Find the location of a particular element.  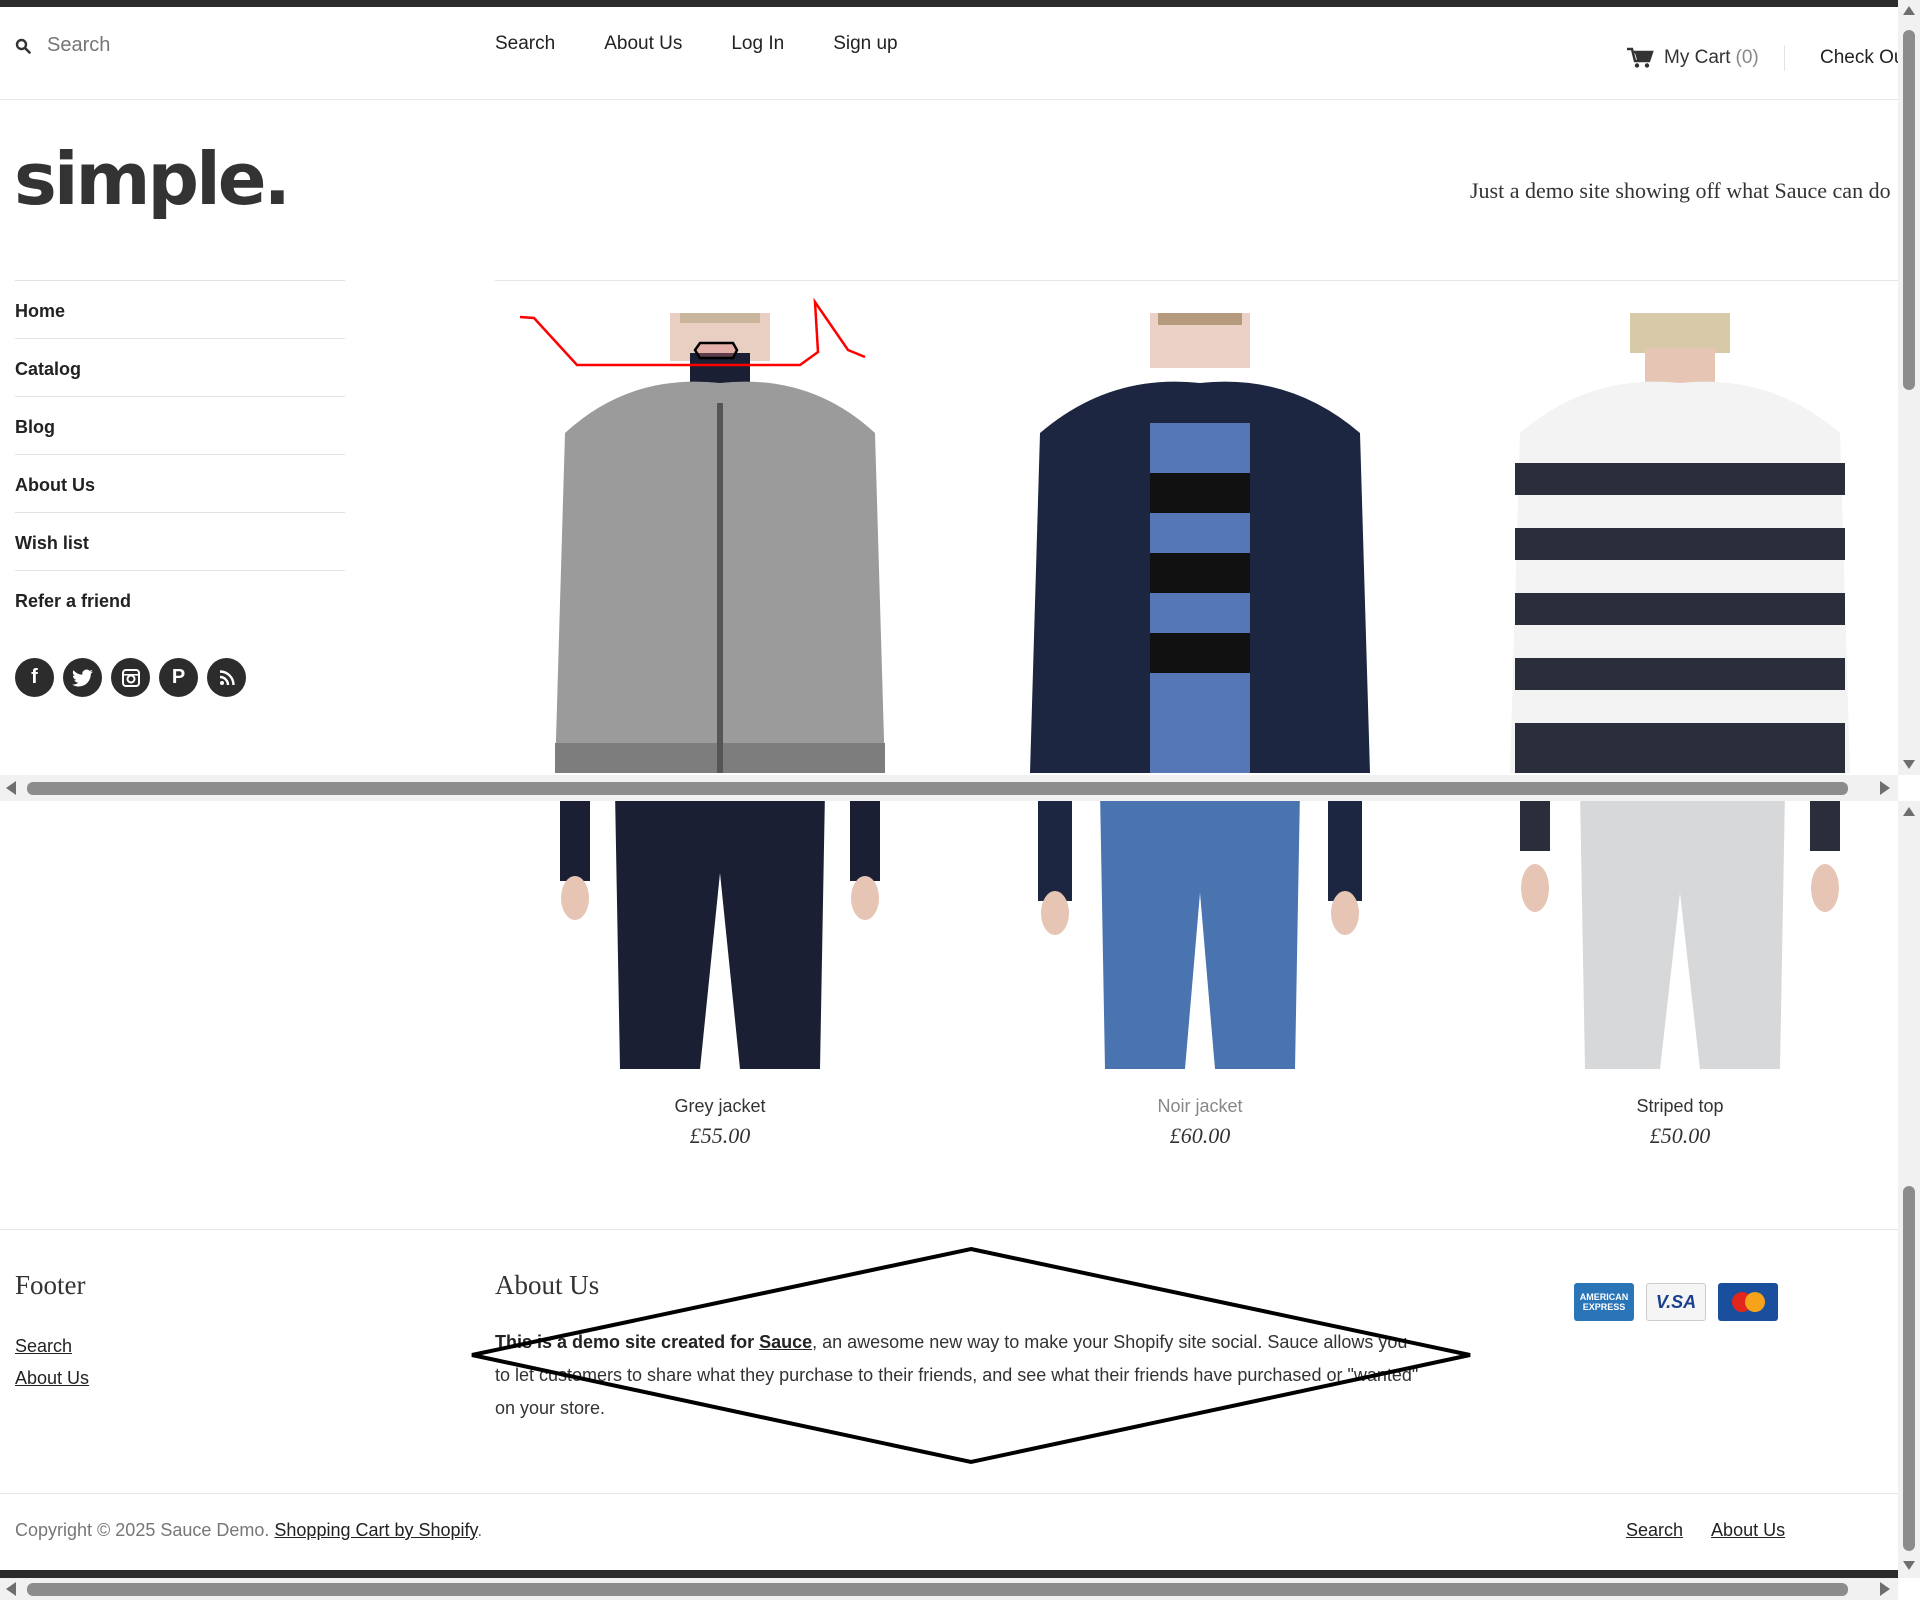

vertical-scrollbar-top is located at coordinates (1909, 387).